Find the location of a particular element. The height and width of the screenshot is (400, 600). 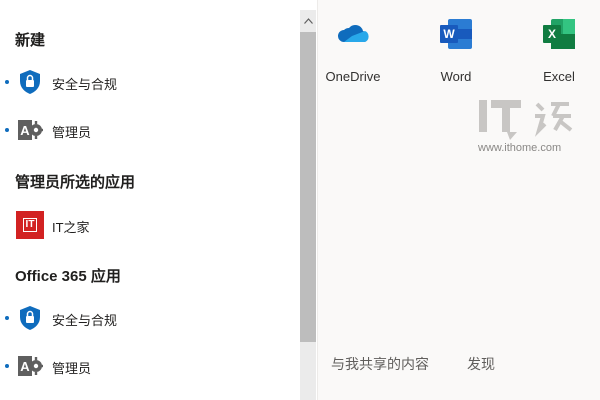

app-label: OneDrive is located at coordinates (353, 76).